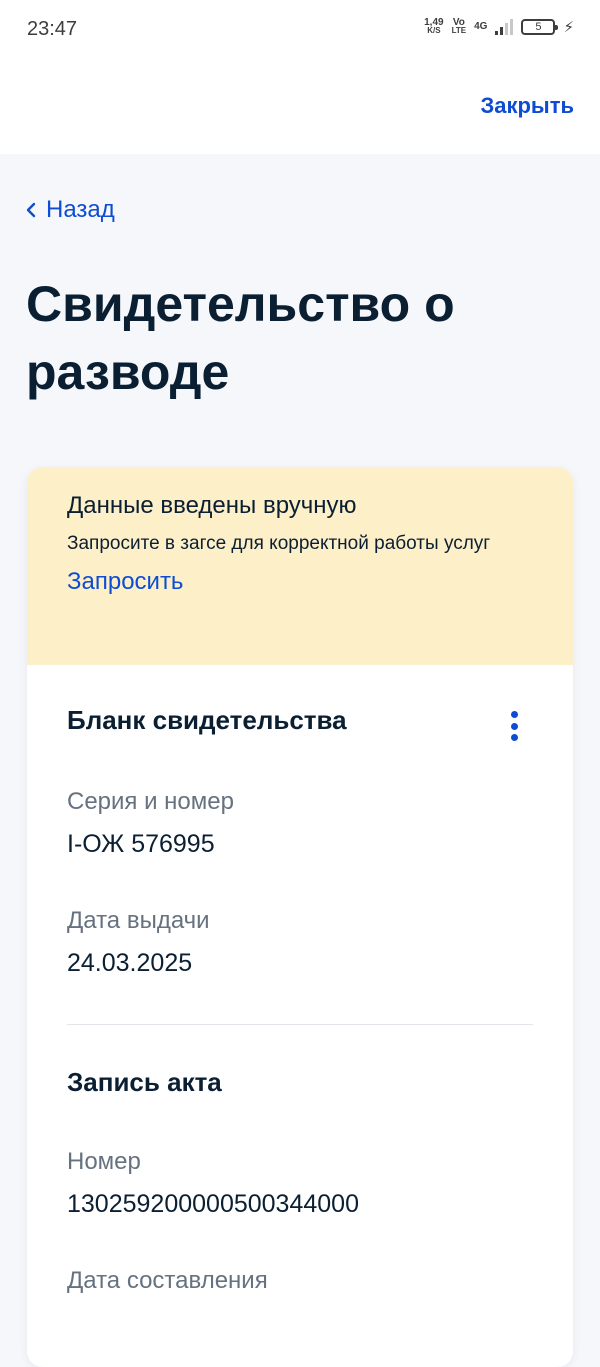 This screenshot has height=1367, width=600. Describe the element at coordinates (300, 1281) in the screenshot. I see `compiled-date-field: Дата составления` at that location.